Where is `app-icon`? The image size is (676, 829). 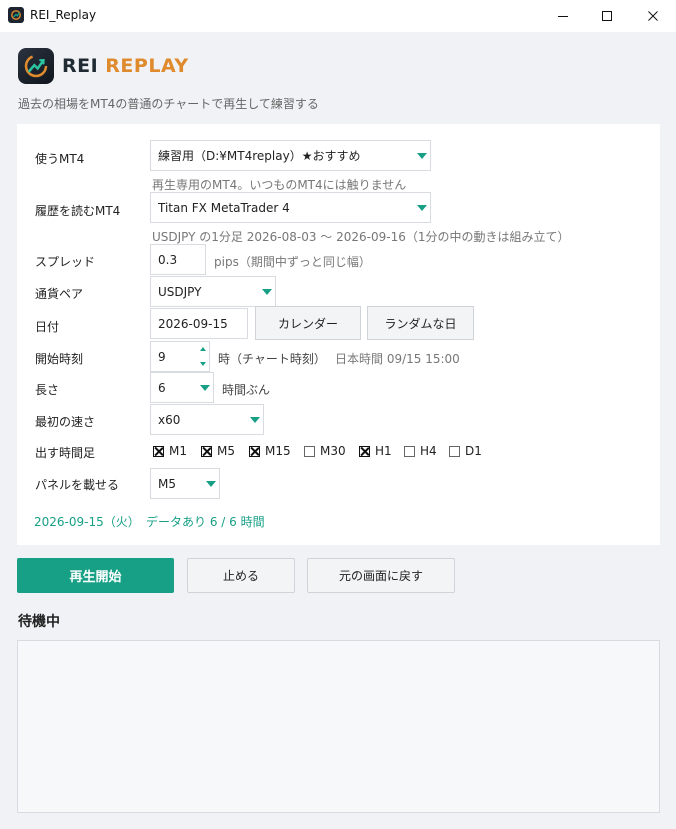 app-icon is located at coordinates (16, 15).